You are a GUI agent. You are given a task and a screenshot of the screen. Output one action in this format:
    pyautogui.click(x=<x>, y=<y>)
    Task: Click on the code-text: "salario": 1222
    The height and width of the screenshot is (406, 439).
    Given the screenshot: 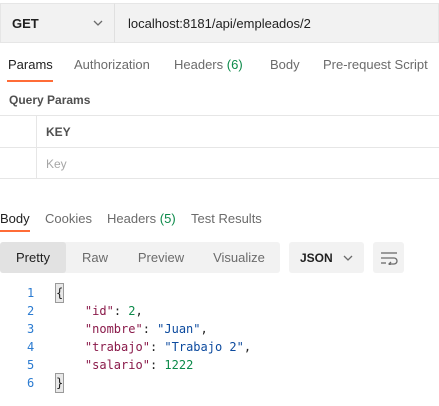 What is the action you would take?
    pyautogui.click(x=139, y=365)
    